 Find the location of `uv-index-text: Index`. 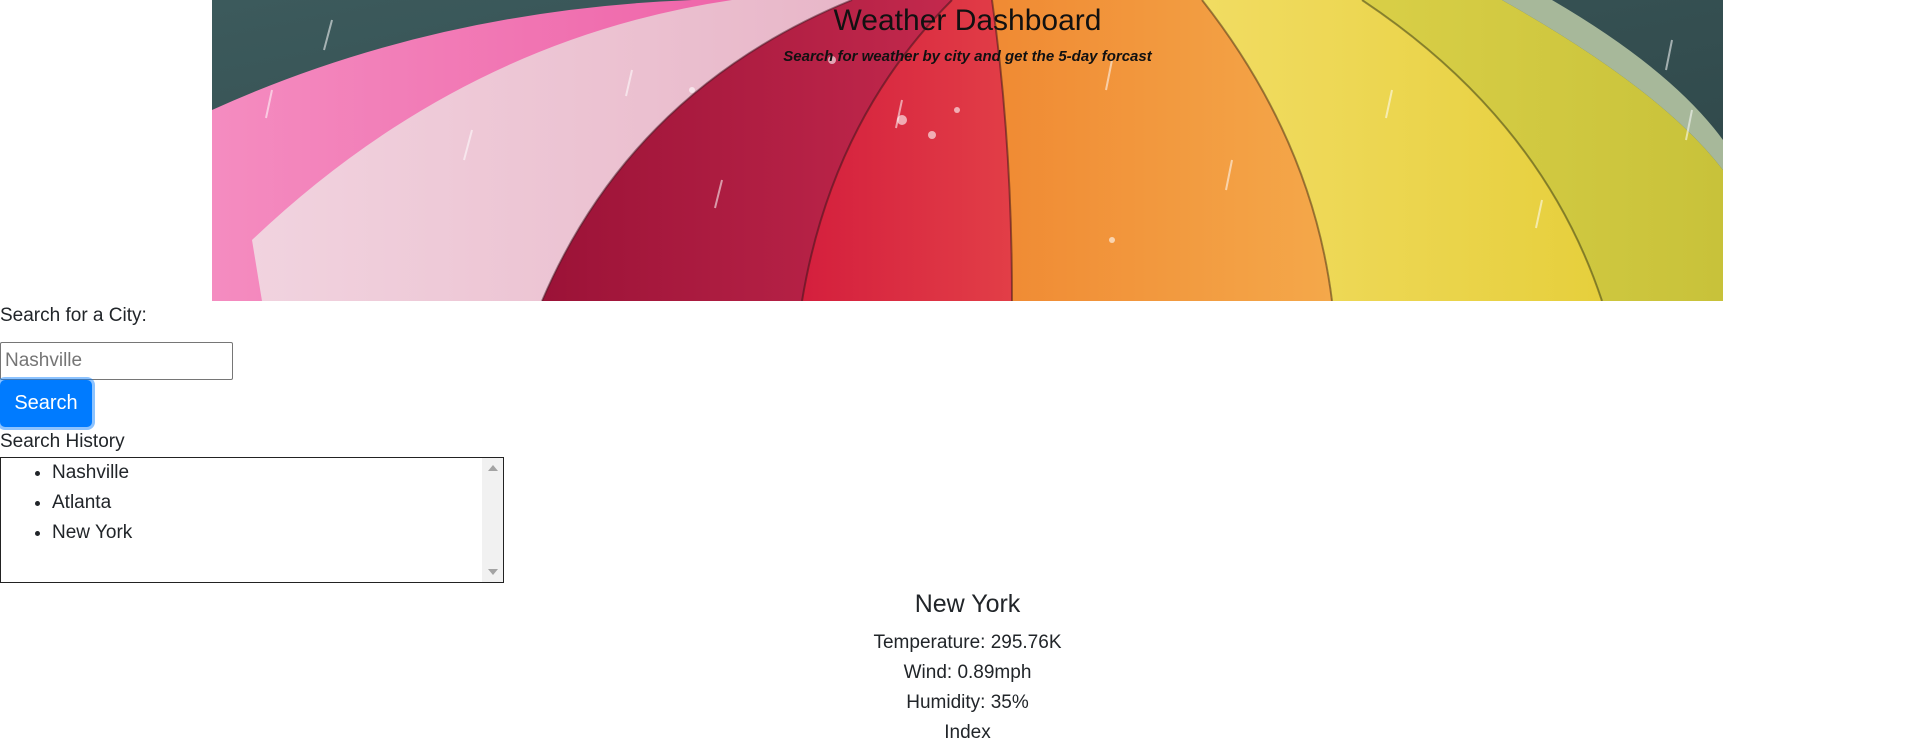

uv-index-text: Index is located at coordinates (967, 732).